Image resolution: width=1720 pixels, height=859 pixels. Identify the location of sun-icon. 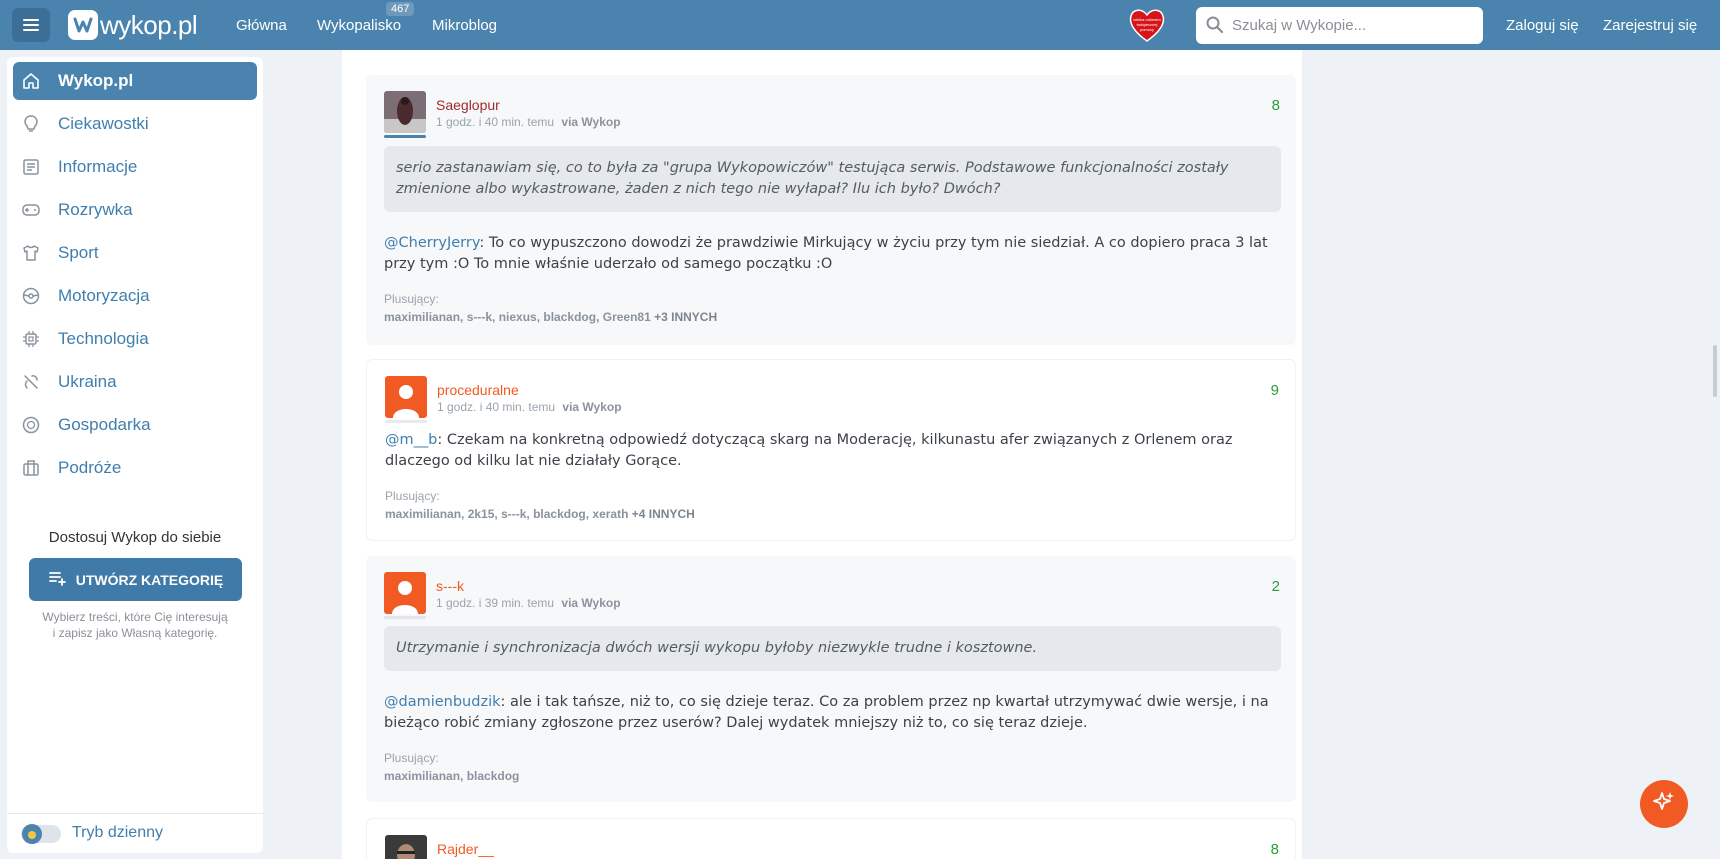
(32, 834).